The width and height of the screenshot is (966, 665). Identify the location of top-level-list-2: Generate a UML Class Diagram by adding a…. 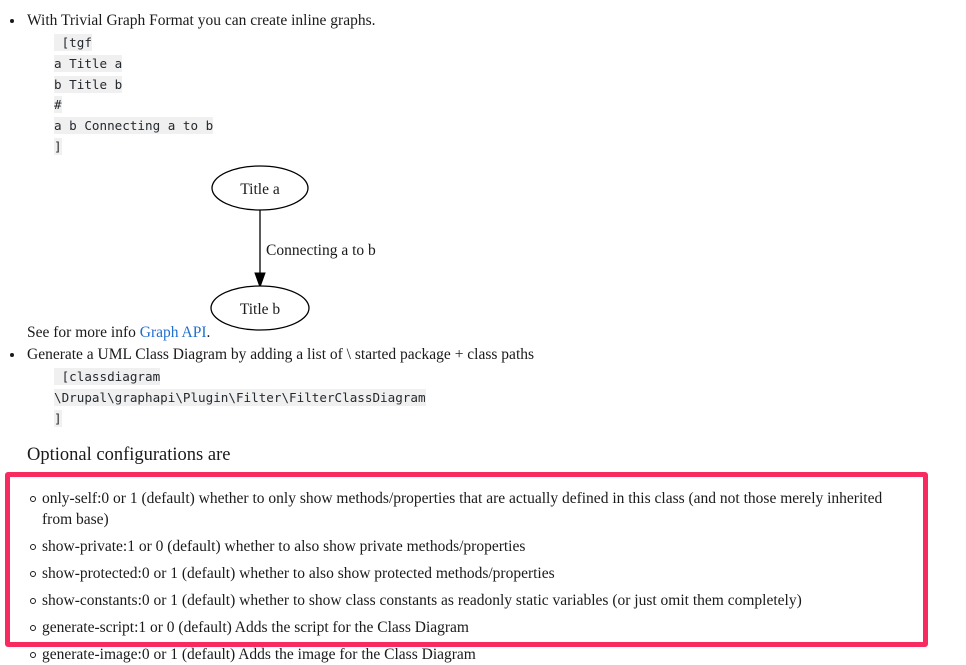
(470, 386).